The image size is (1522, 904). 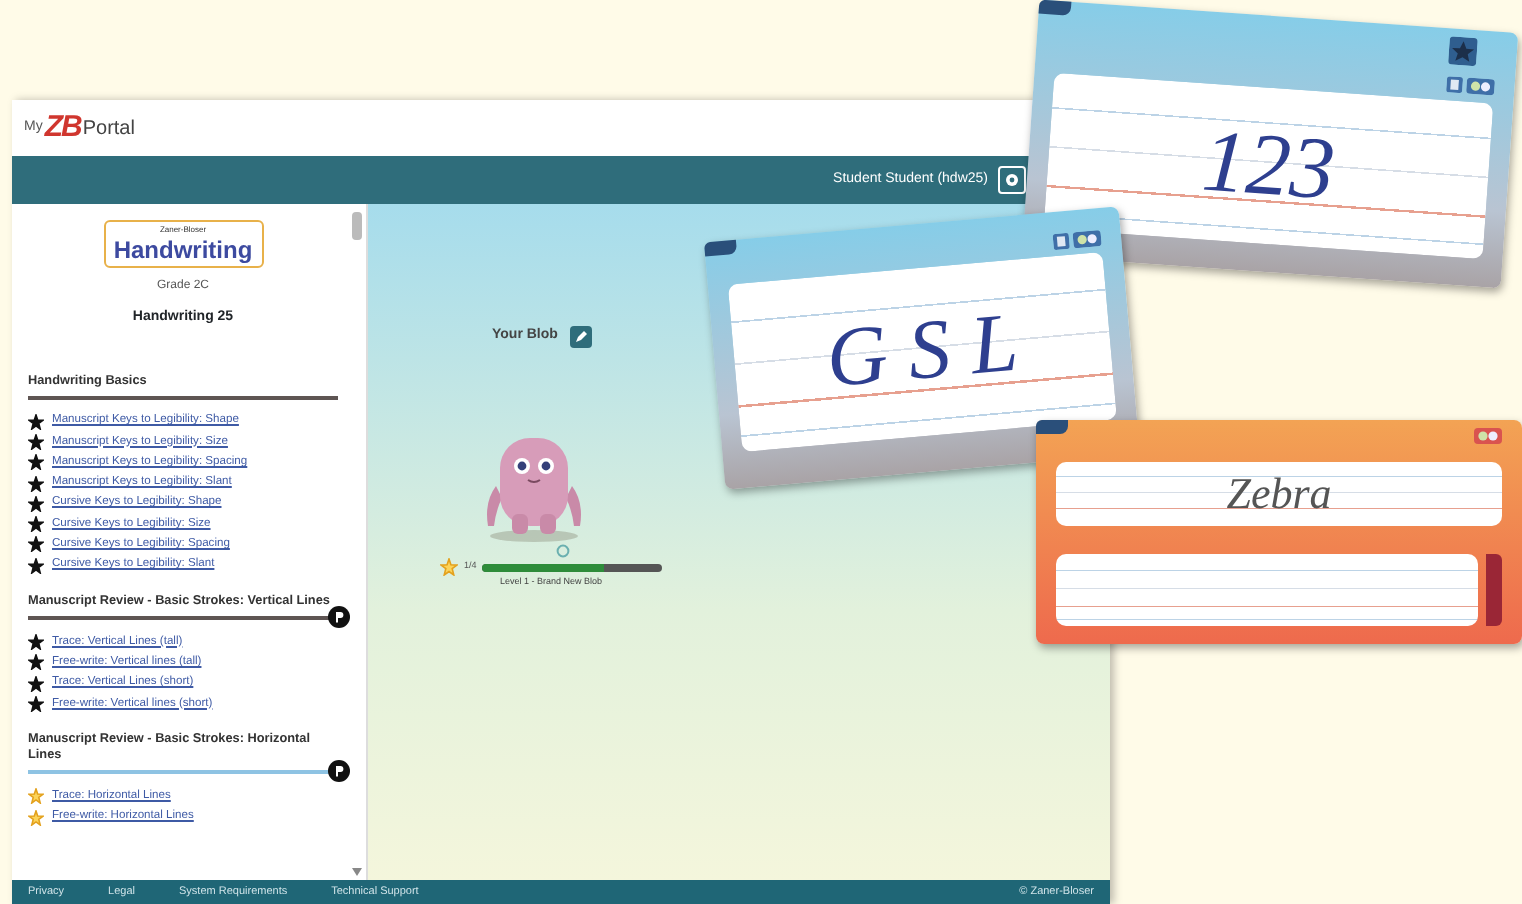 I want to click on star-button, so click(x=1463, y=51).